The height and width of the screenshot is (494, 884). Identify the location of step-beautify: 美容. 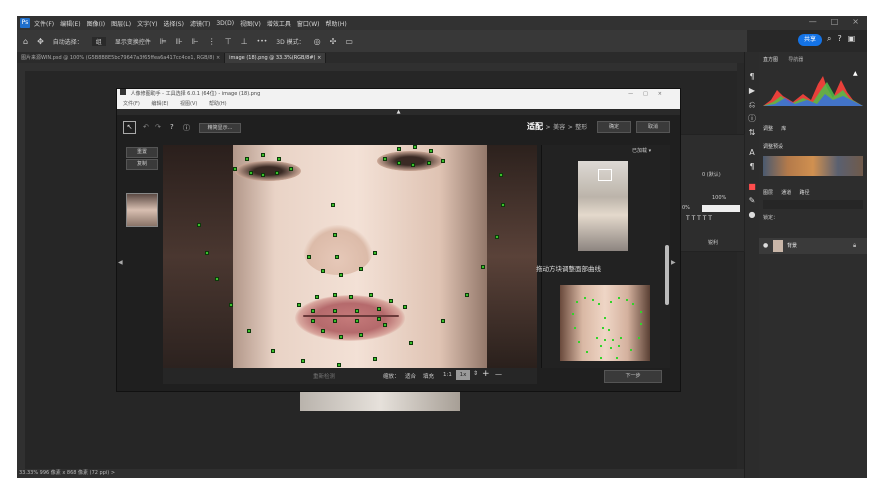
(559, 127).